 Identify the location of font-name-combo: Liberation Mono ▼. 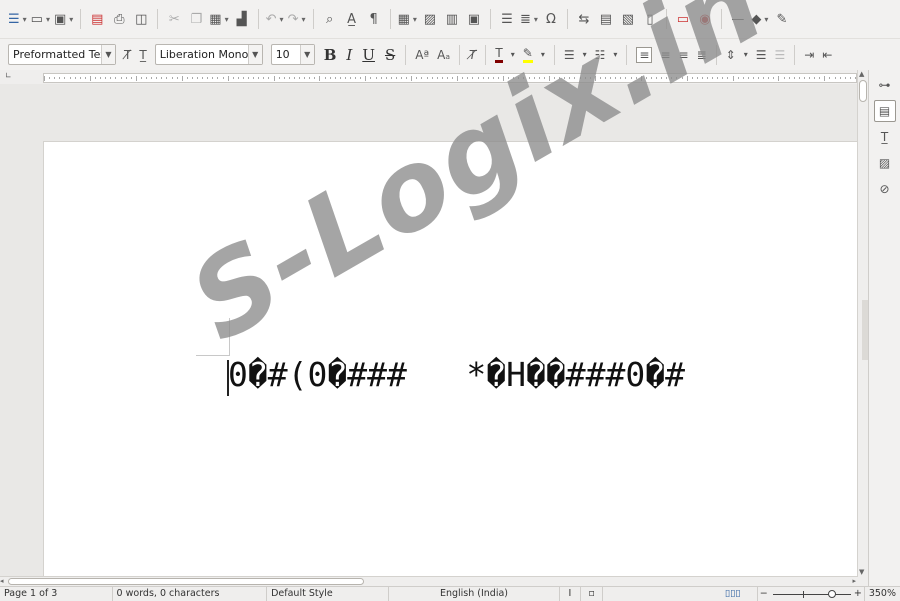
(208, 54).